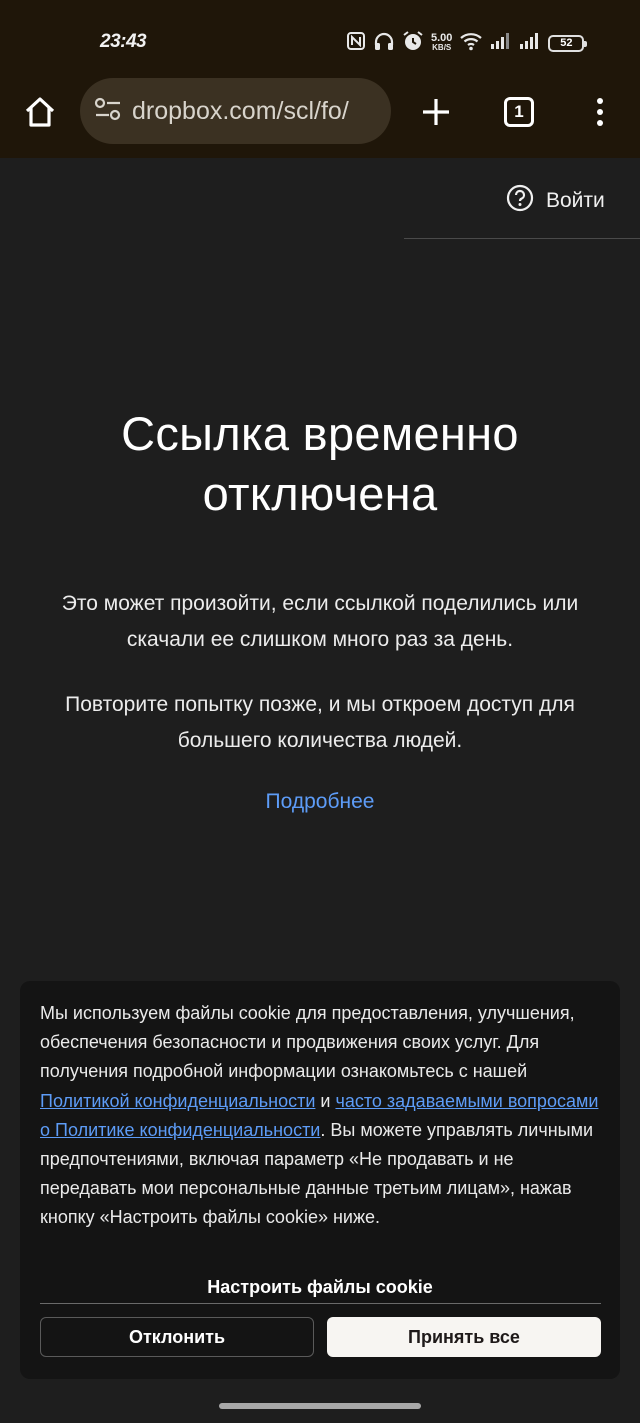 The image size is (640, 1423). I want to click on cookie-text-part2: и, so click(325, 1100).